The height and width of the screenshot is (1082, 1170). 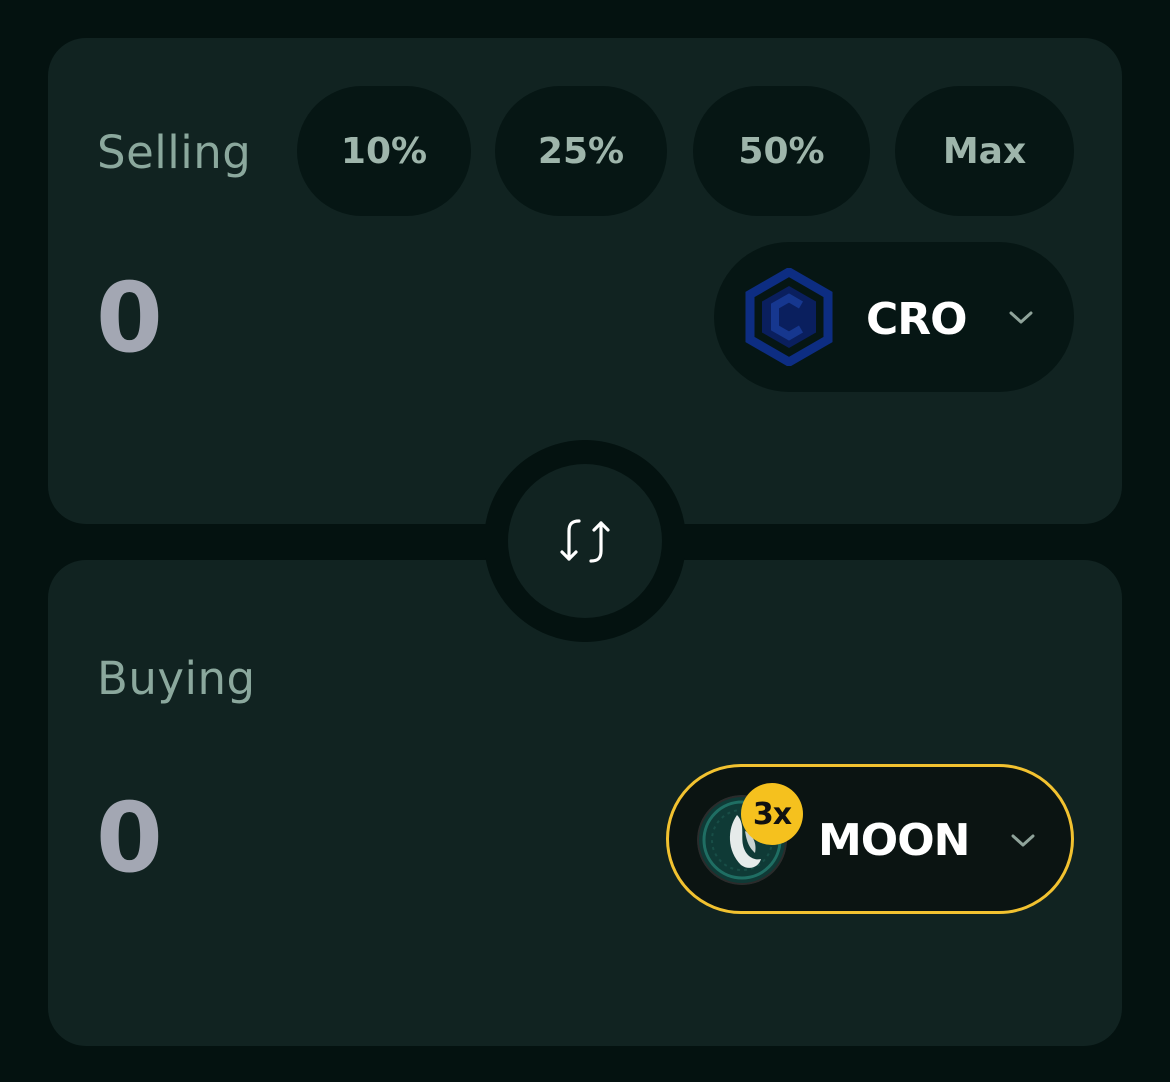 What do you see at coordinates (894, 840) in the screenshot?
I see `buy-token-symbol: MOON` at bounding box center [894, 840].